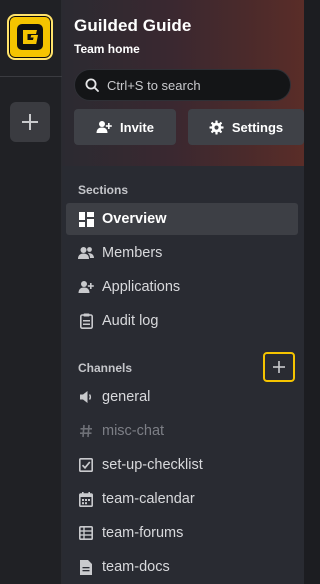  I want to click on search-input: Ctrl+S to search, so click(182, 85).